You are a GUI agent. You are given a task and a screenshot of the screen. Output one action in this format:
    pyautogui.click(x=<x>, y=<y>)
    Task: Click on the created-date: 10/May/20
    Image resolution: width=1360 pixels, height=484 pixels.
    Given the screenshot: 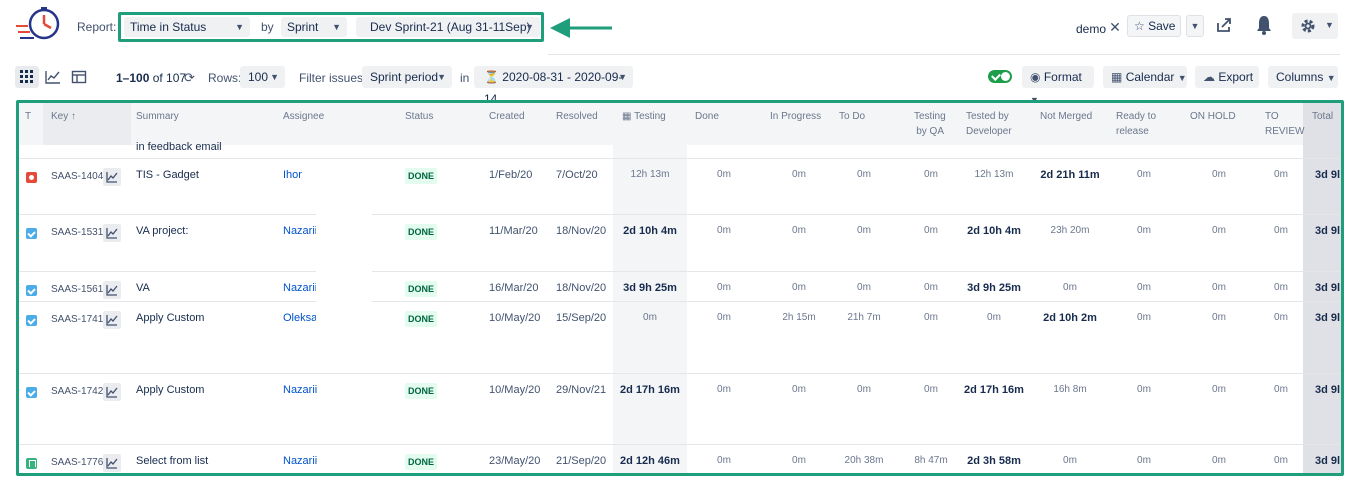 What is the action you would take?
    pyautogui.click(x=515, y=390)
    